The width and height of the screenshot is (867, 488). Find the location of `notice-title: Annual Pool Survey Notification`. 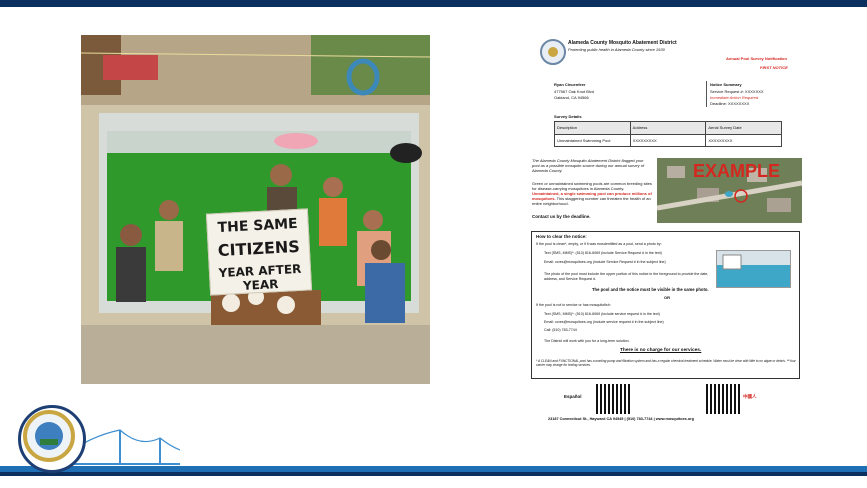

notice-title: Annual Pool Survey Notification is located at coordinates (756, 58).